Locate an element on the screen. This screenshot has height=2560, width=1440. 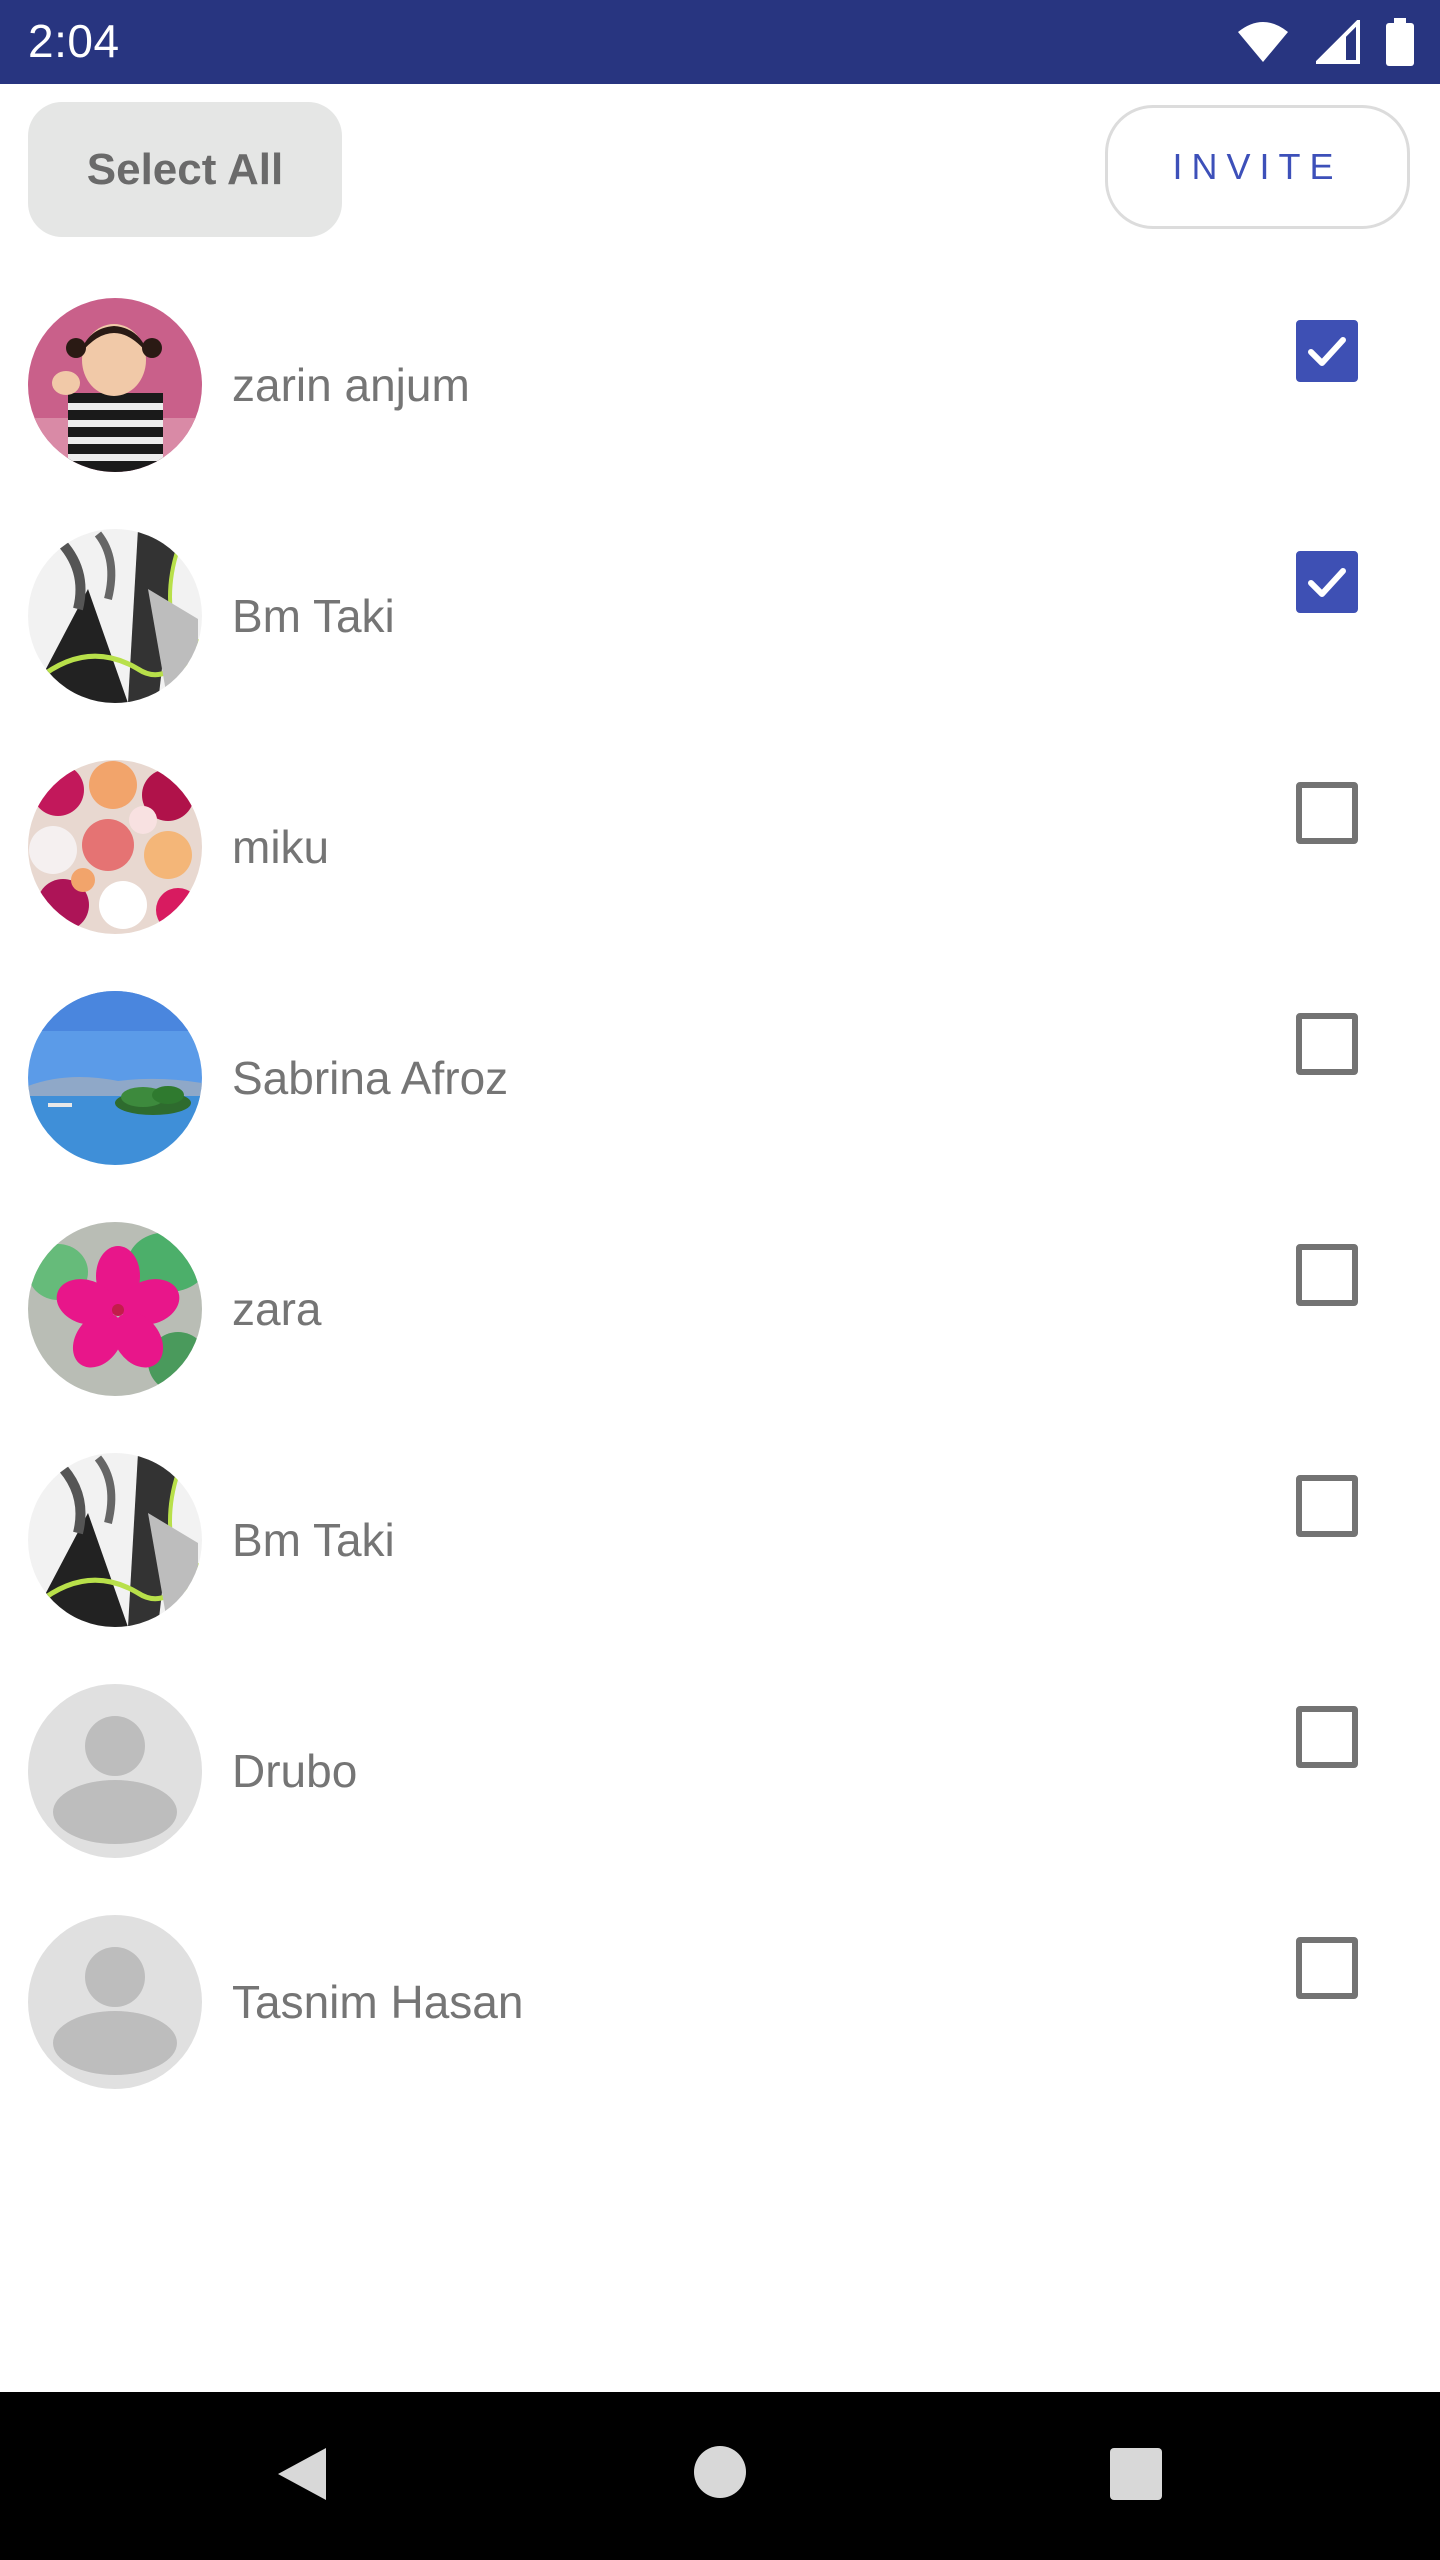
status-time: 2:04 is located at coordinates (74, 41).